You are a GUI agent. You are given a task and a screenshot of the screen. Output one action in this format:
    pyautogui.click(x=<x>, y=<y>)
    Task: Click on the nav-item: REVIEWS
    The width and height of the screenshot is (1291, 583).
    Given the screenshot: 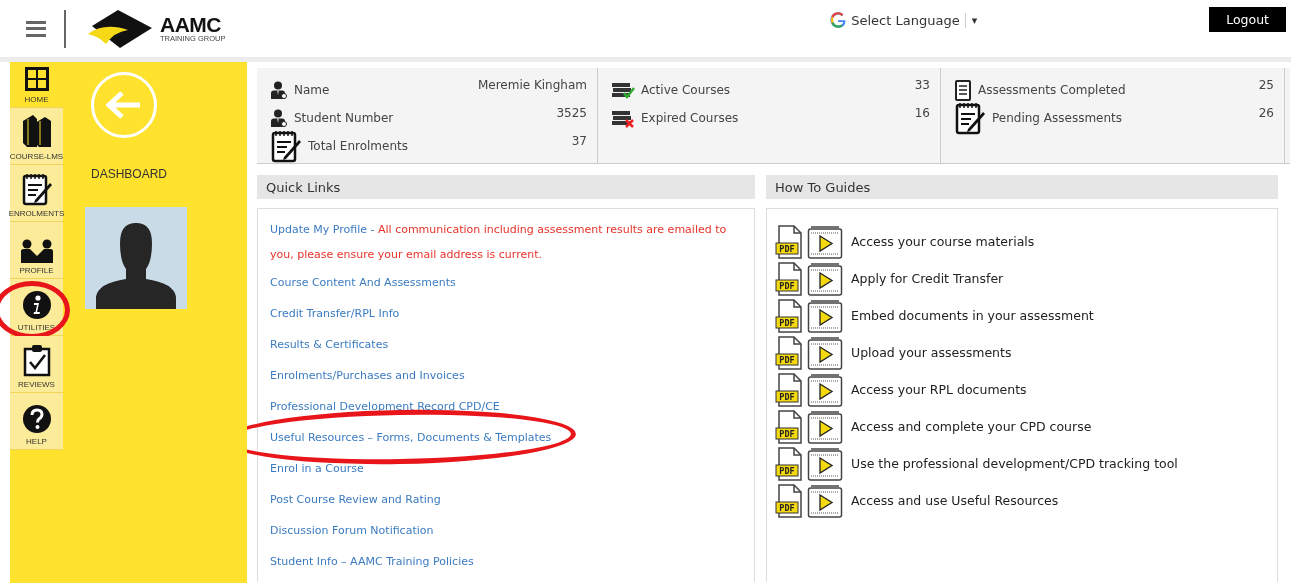 What is the action you would take?
    pyautogui.click(x=36, y=364)
    